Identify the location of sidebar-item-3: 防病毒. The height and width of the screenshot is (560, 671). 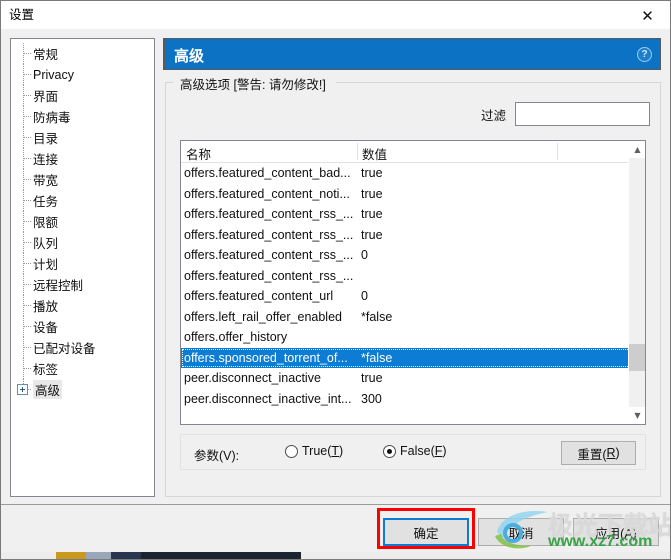
(82, 116).